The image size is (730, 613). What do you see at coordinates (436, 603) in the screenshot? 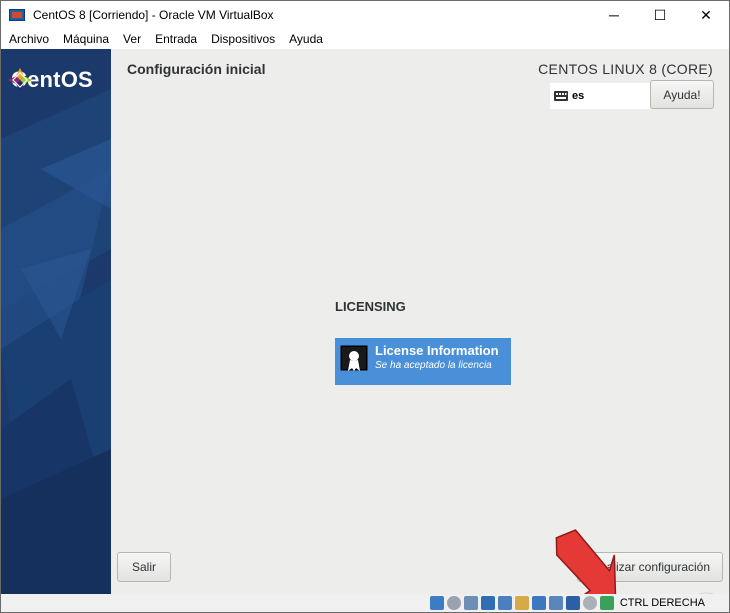
I see `hard-disk-icon` at bounding box center [436, 603].